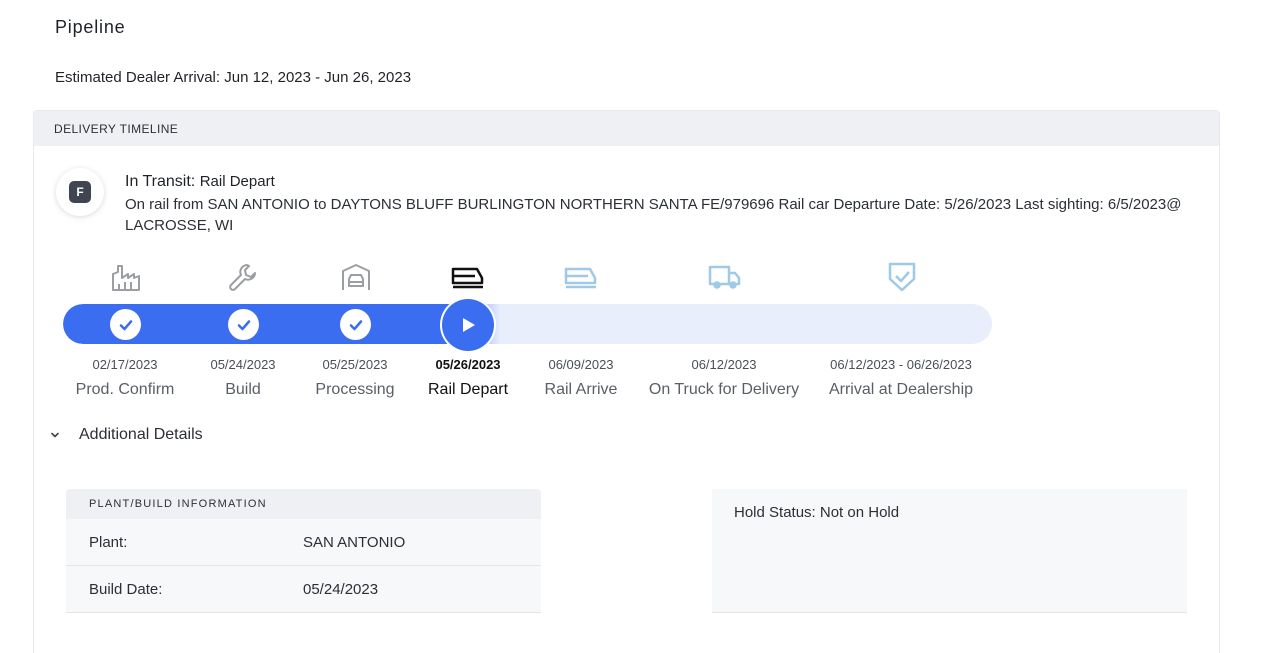 This screenshot has height=653, width=1279. Describe the element at coordinates (949, 551) in the screenshot. I see `hold-status-panel: Hold Status: Not on Hold` at that location.